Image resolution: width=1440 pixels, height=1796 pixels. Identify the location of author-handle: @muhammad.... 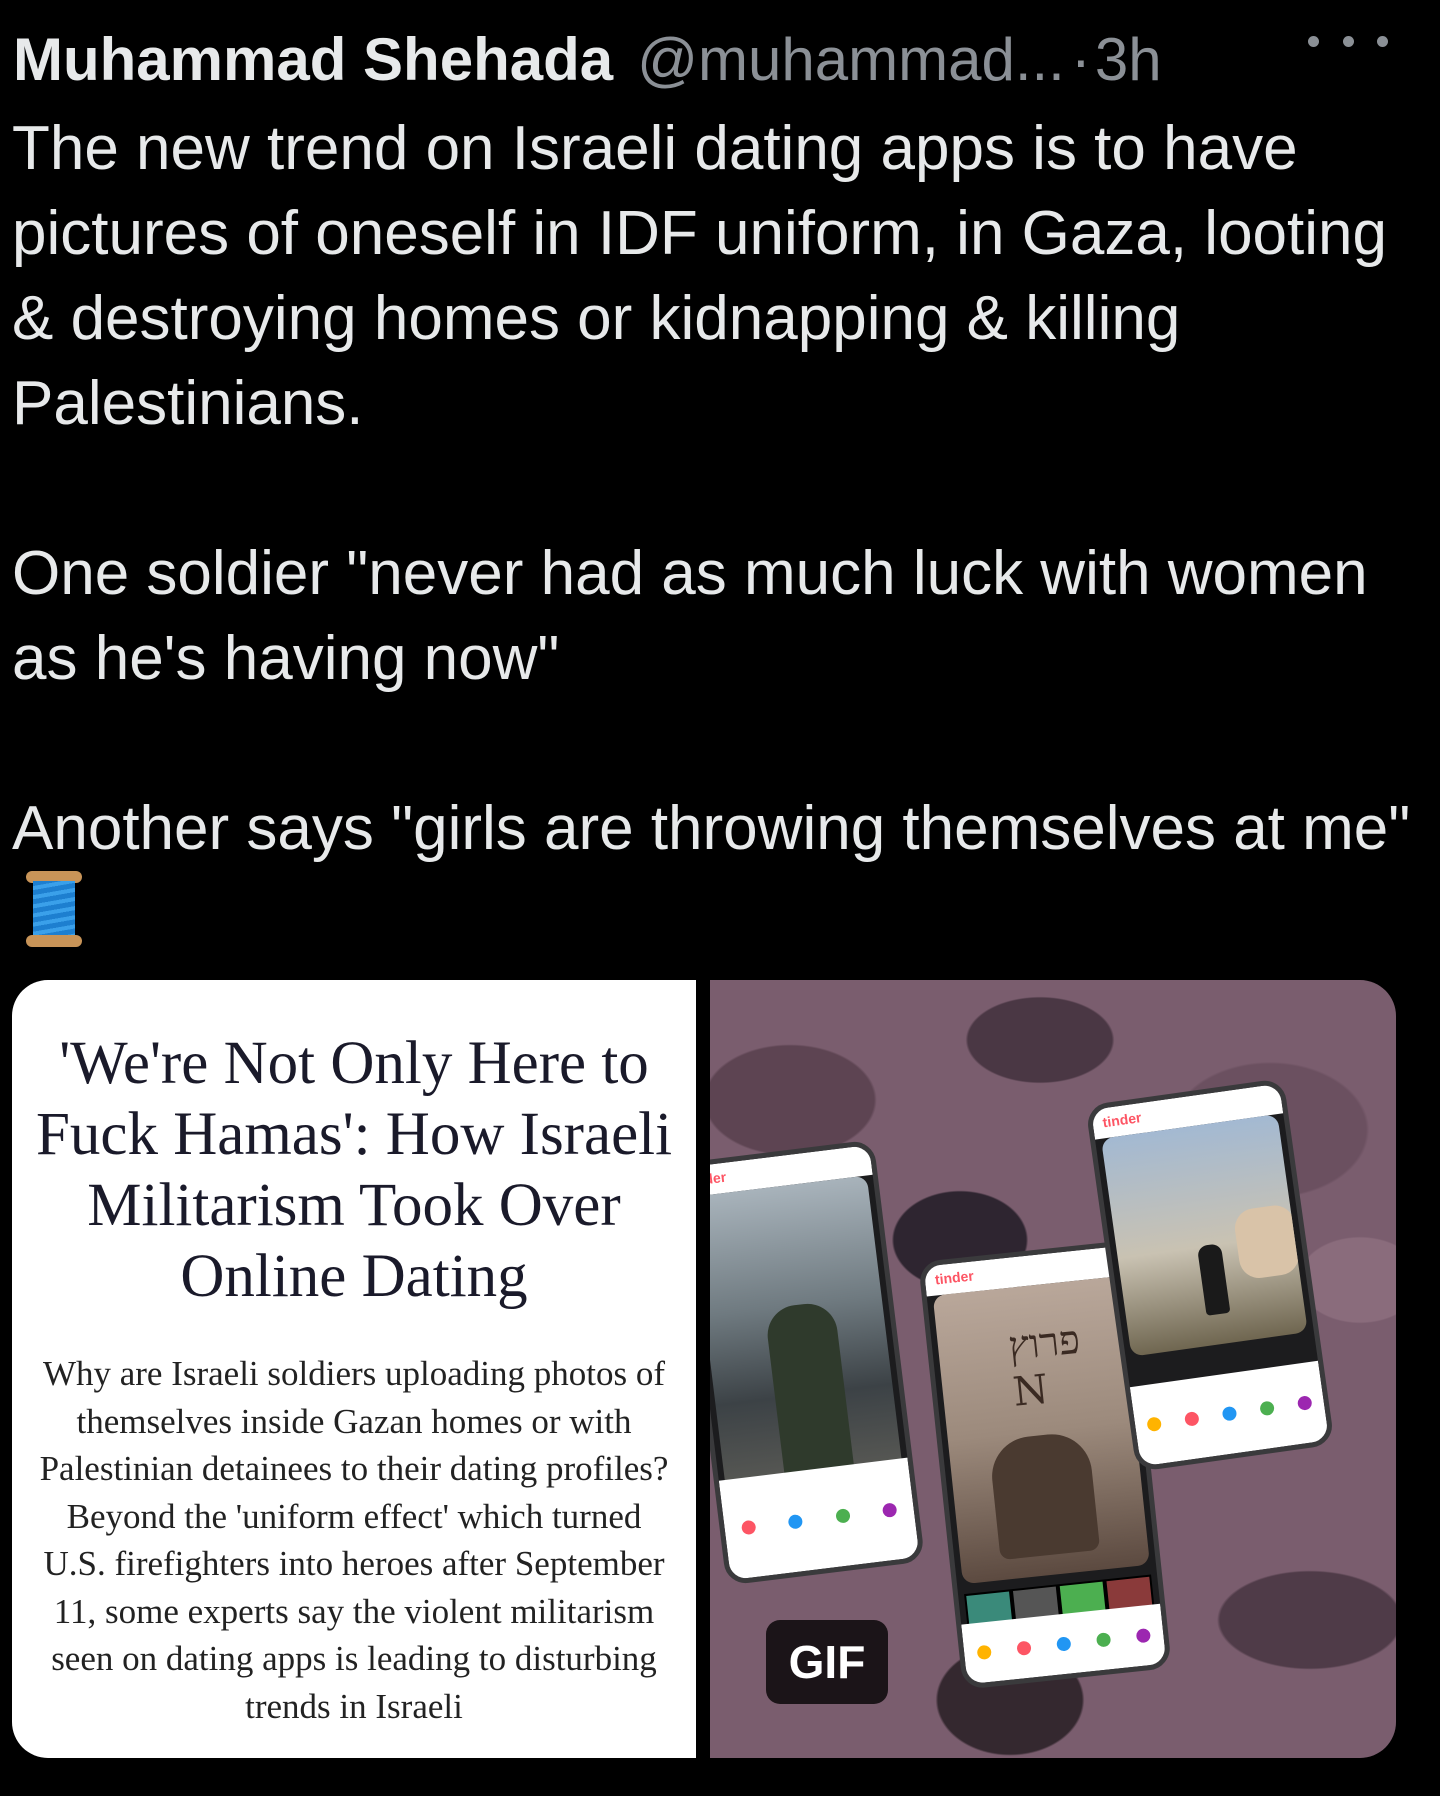
(851, 60).